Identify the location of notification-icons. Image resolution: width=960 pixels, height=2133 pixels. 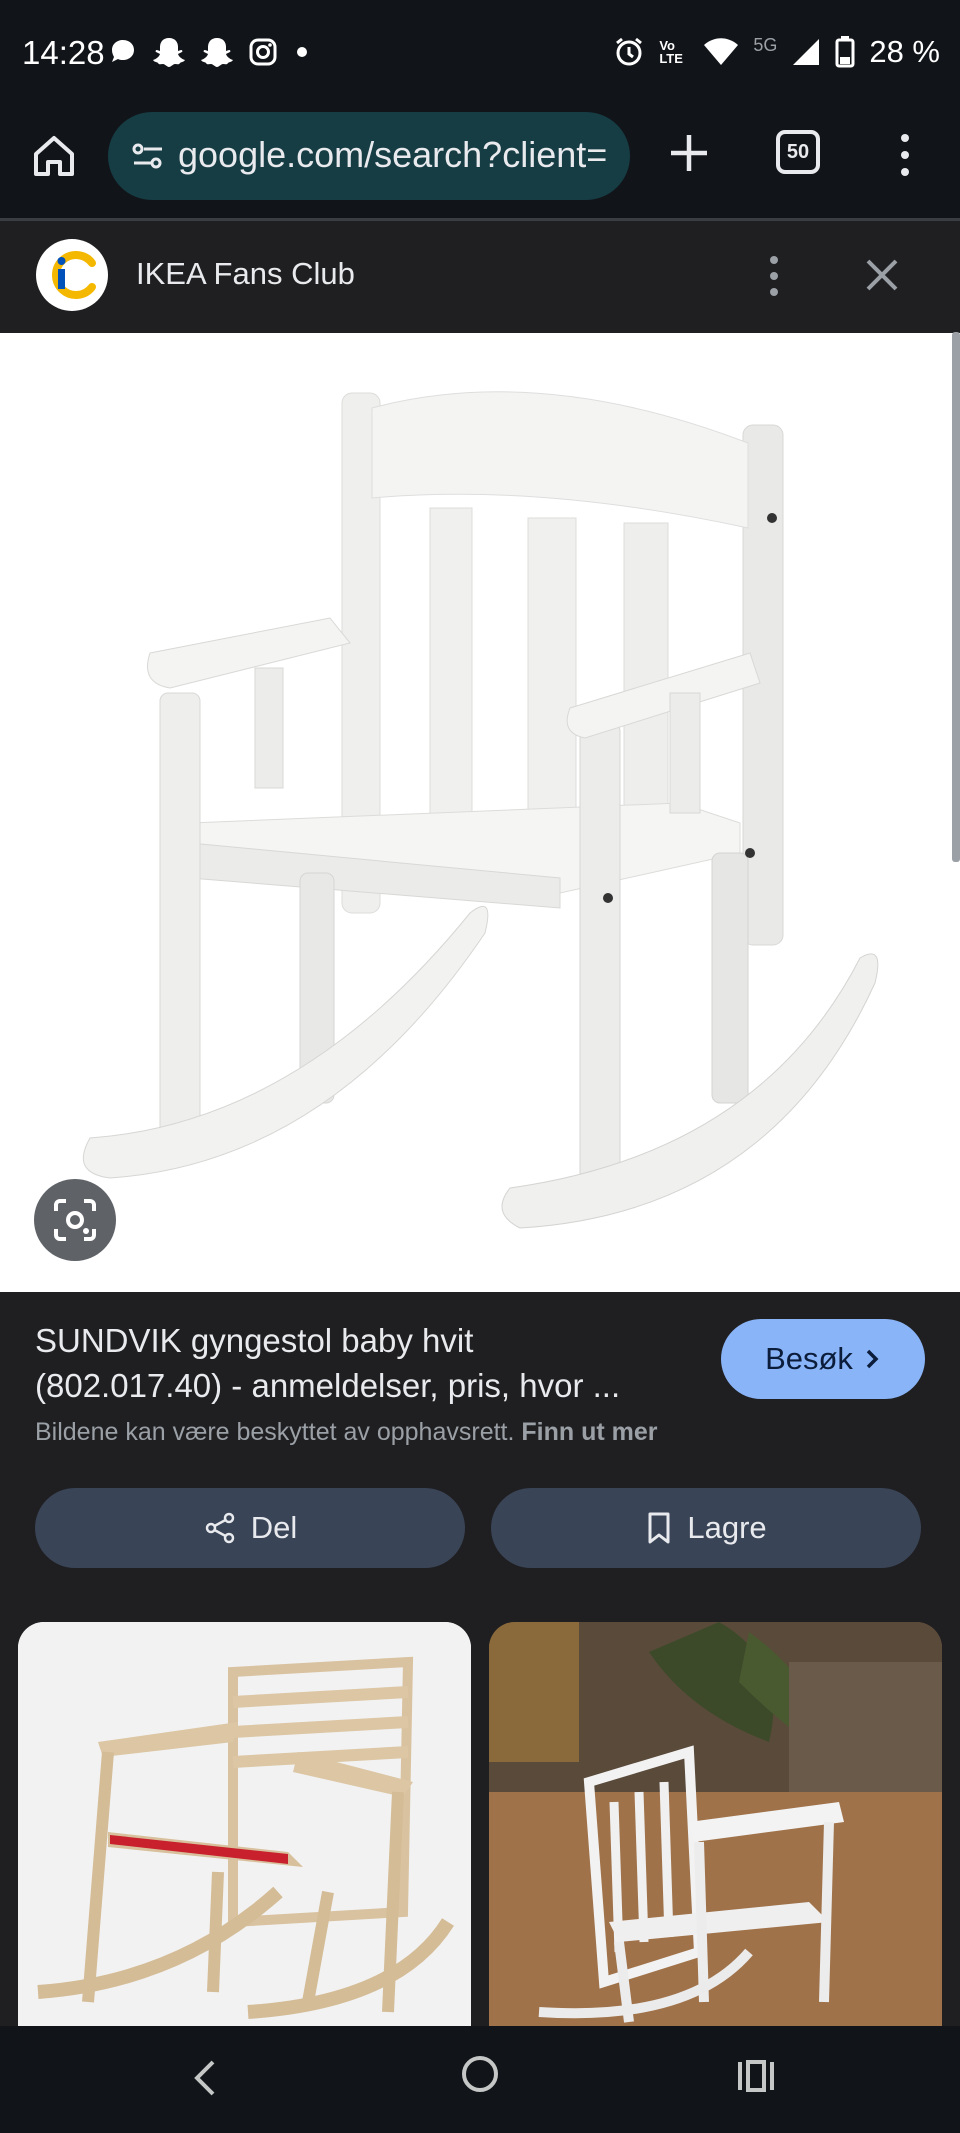
(210, 52).